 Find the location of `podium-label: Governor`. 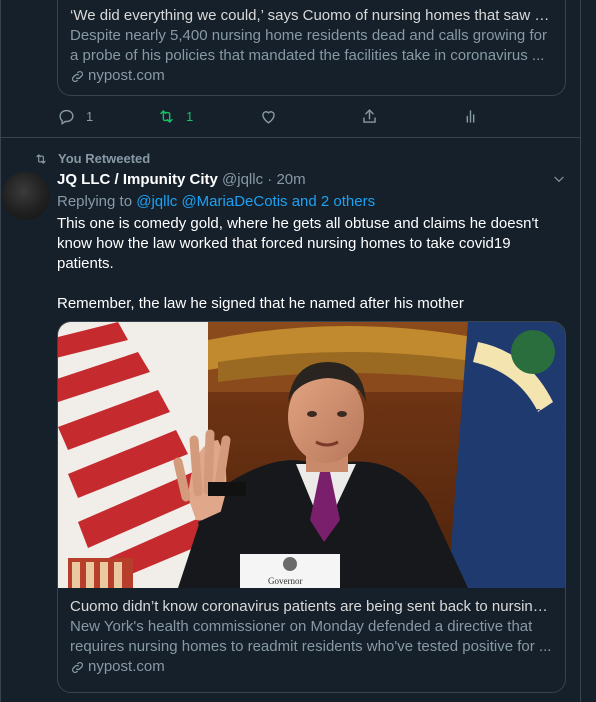

podium-label: Governor is located at coordinates (285, 581).